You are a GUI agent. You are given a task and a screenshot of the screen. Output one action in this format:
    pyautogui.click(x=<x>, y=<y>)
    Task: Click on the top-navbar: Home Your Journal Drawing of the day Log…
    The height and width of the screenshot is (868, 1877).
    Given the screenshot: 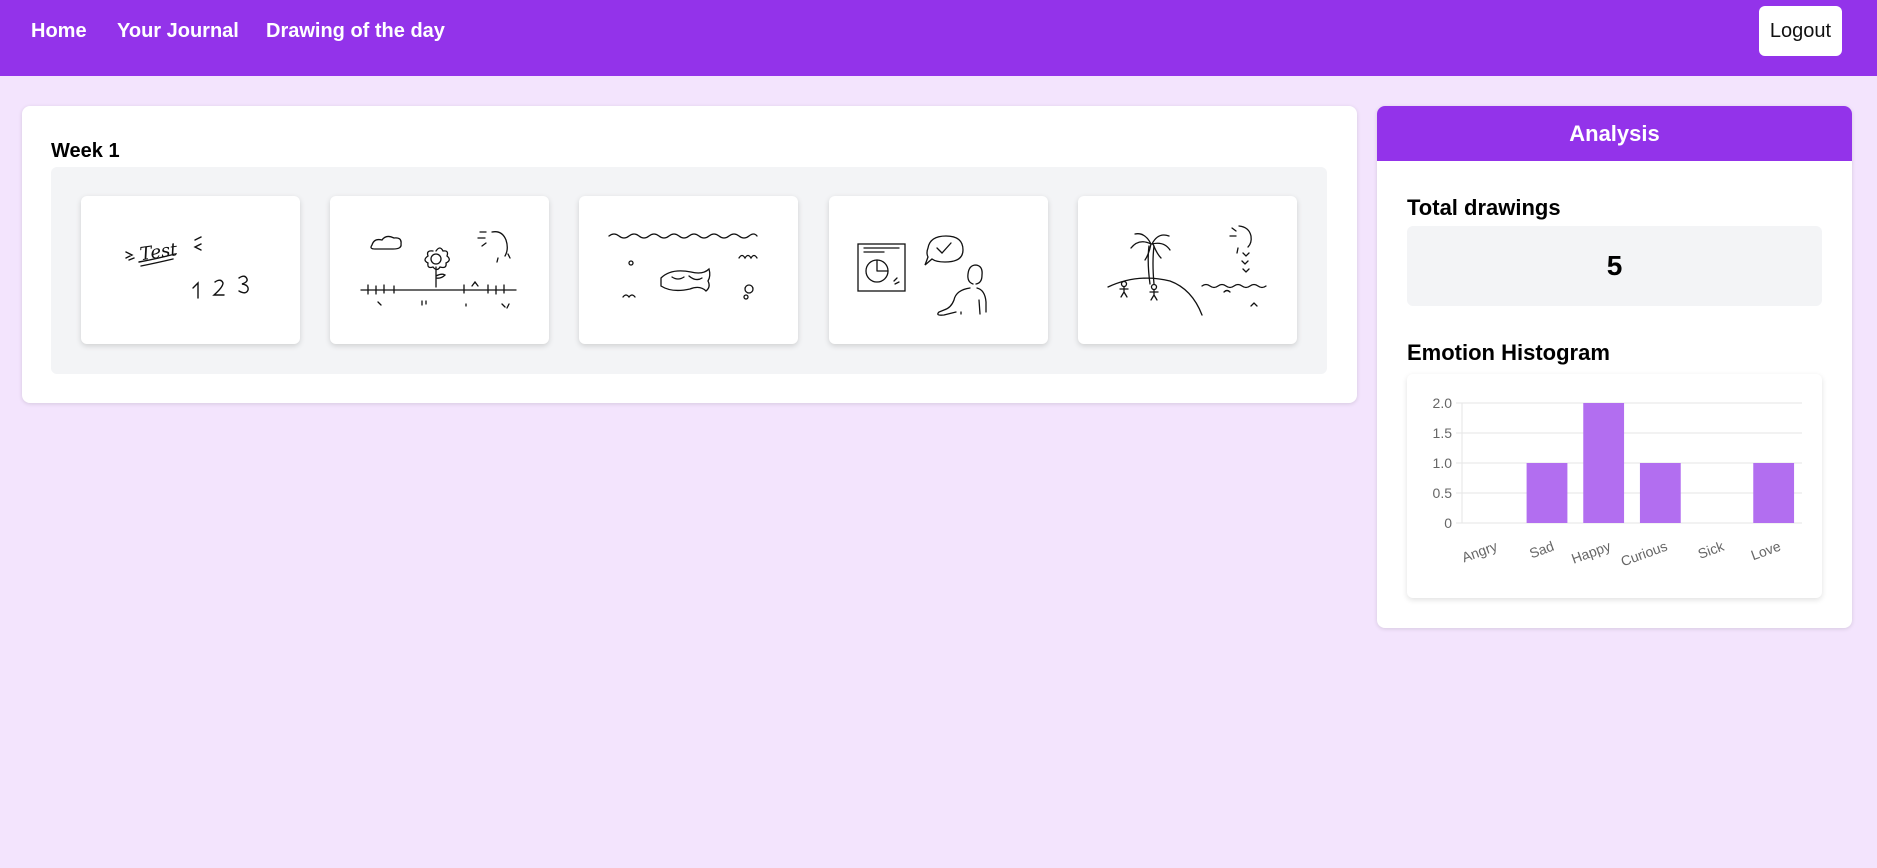 What is the action you would take?
    pyautogui.click(x=938, y=38)
    